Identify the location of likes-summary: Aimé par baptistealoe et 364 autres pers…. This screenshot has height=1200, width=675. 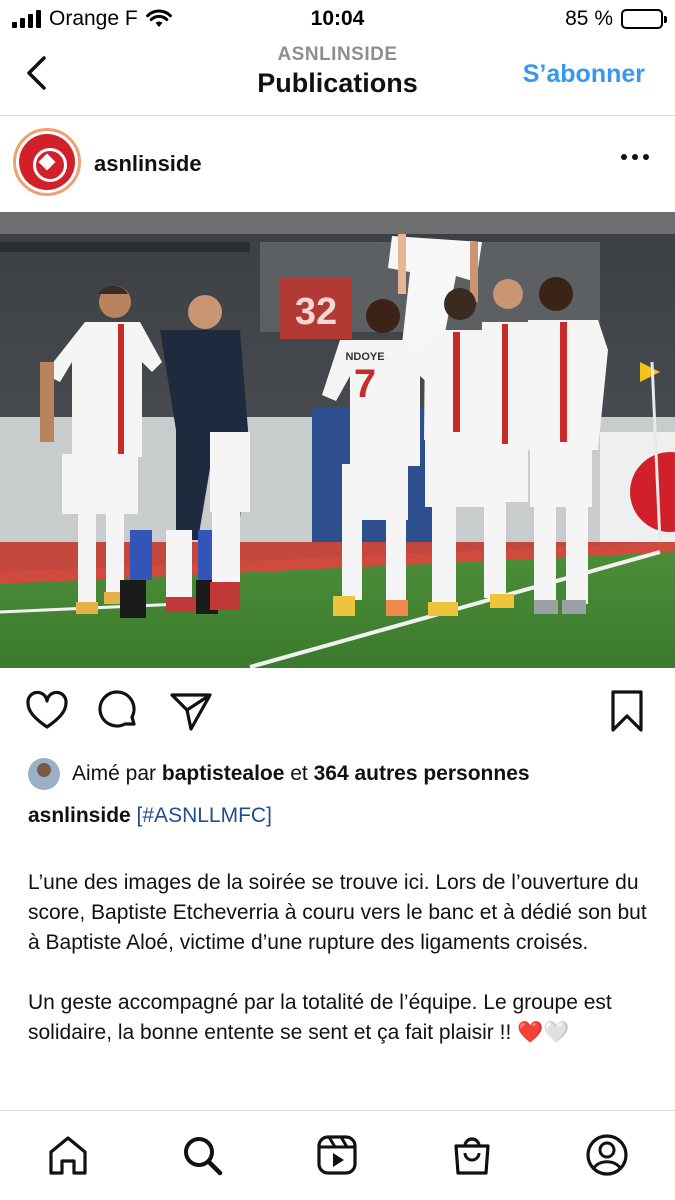
(279, 774).